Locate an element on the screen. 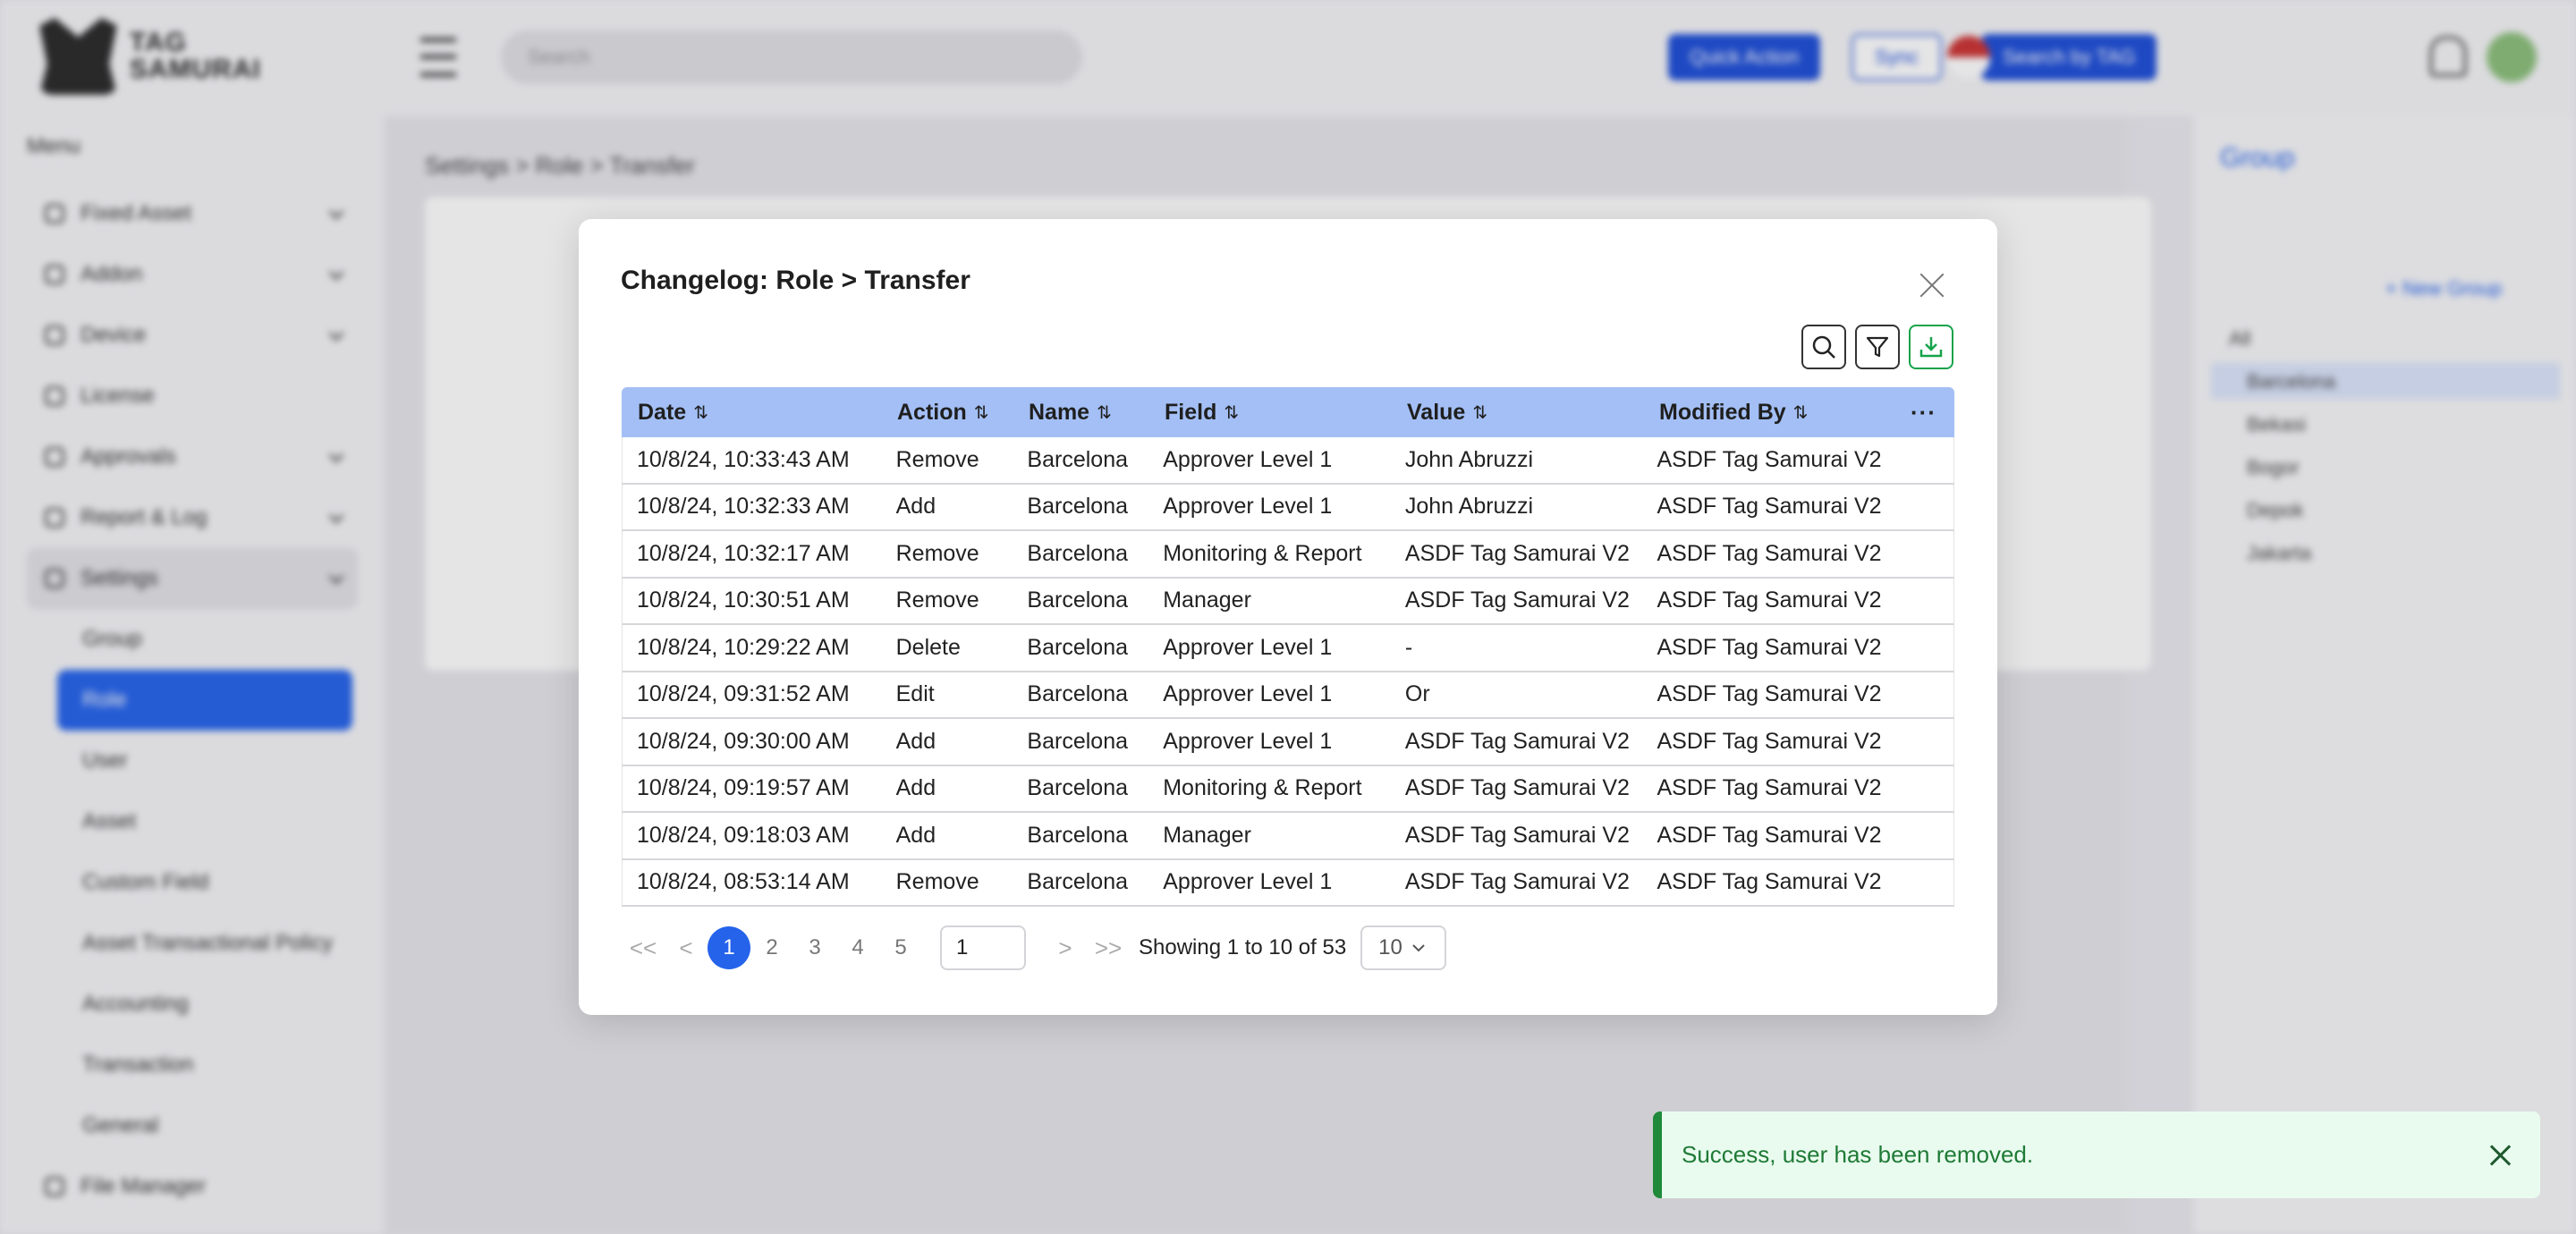 The height and width of the screenshot is (1234, 2576). prev-page-button: < is located at coordinates (686, 947).